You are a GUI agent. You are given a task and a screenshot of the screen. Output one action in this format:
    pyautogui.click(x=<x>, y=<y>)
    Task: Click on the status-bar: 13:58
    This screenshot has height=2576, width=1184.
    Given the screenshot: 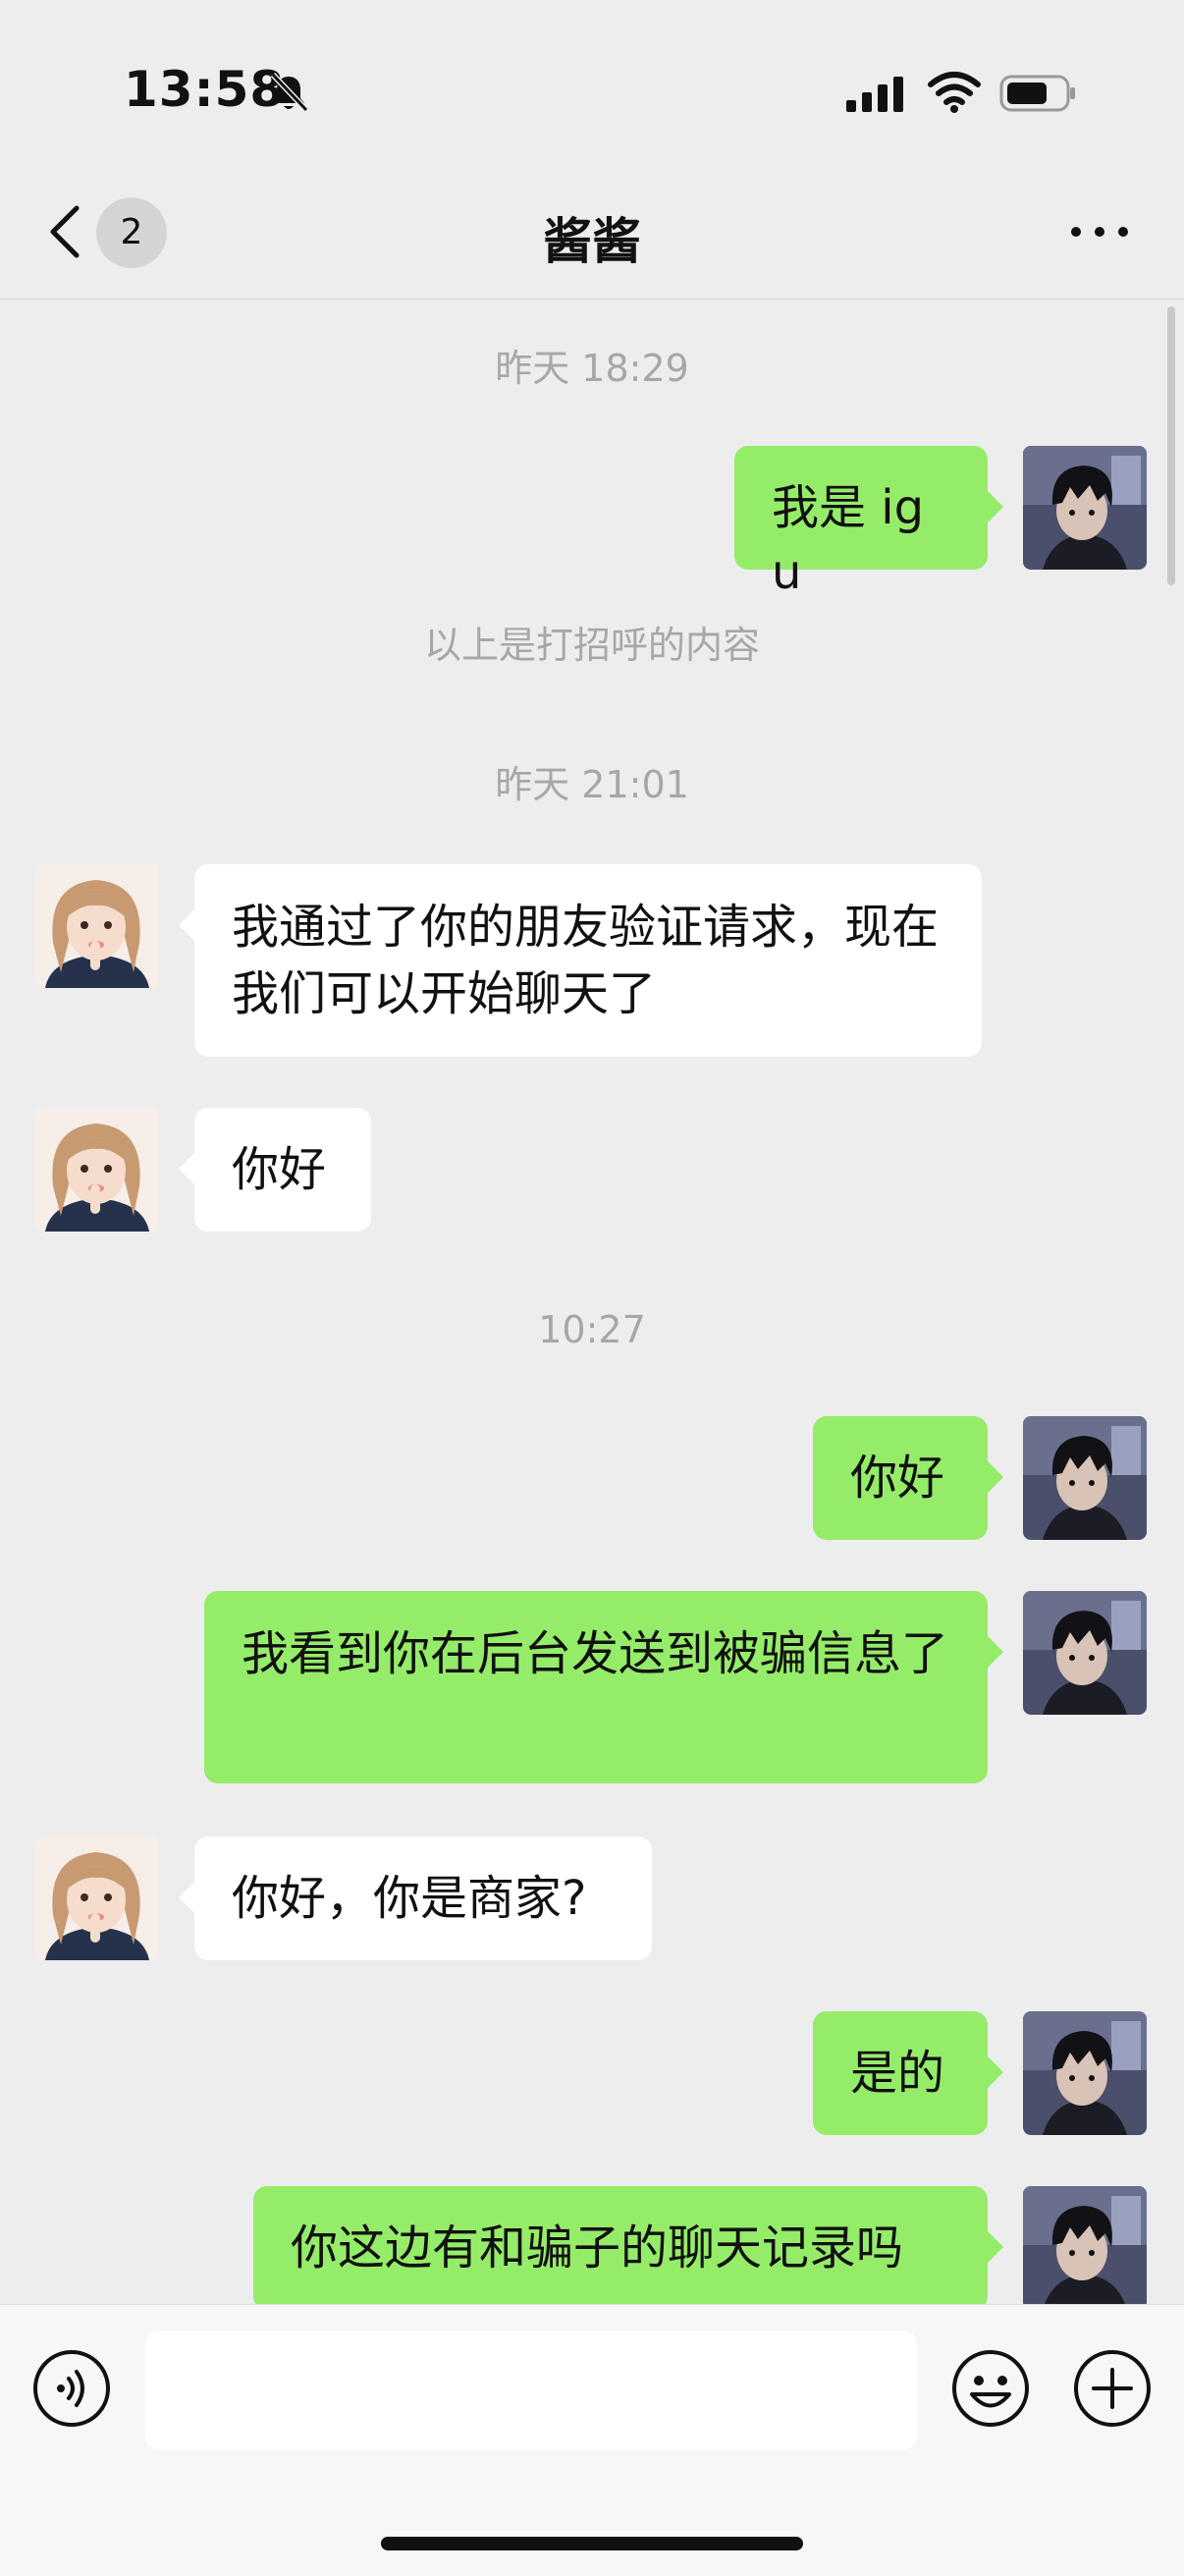 What is the action you would take?
    pyautogui.click(x=592, y=88)
    